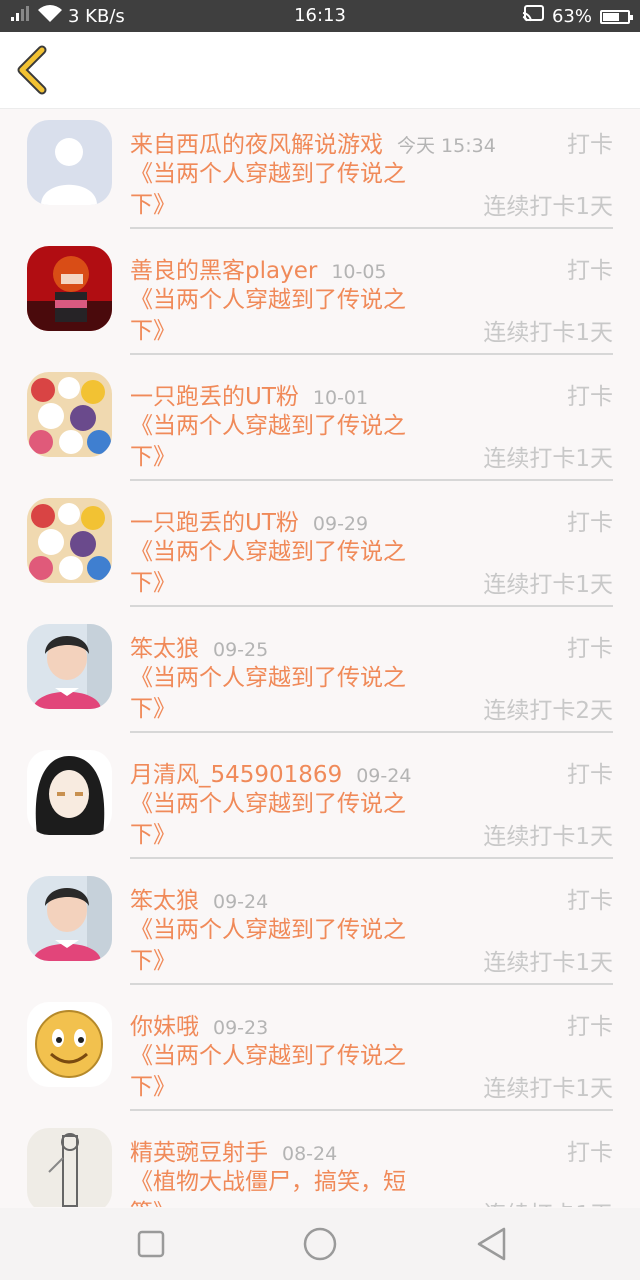 This screenshot has width=640, height=1280. I want to click on cast-icon, so click(533, 16).